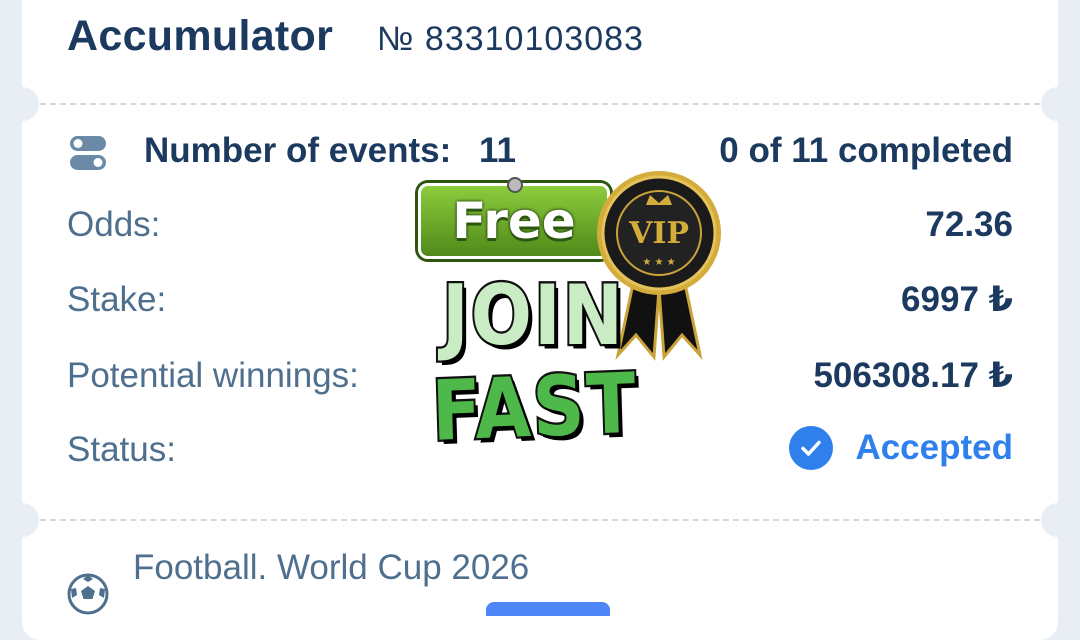  What do you see at coordinates (213, 375) in the screenshot?
I see `potential-winnings-label: Potential winnings:` at bounding box center [213, 375].